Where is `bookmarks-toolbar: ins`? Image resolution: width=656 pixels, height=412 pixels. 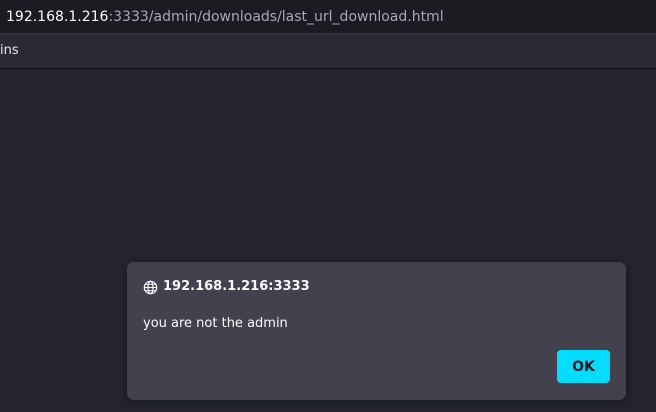
bookmarks-toolbar: ins is located at coordinates (328, 51).